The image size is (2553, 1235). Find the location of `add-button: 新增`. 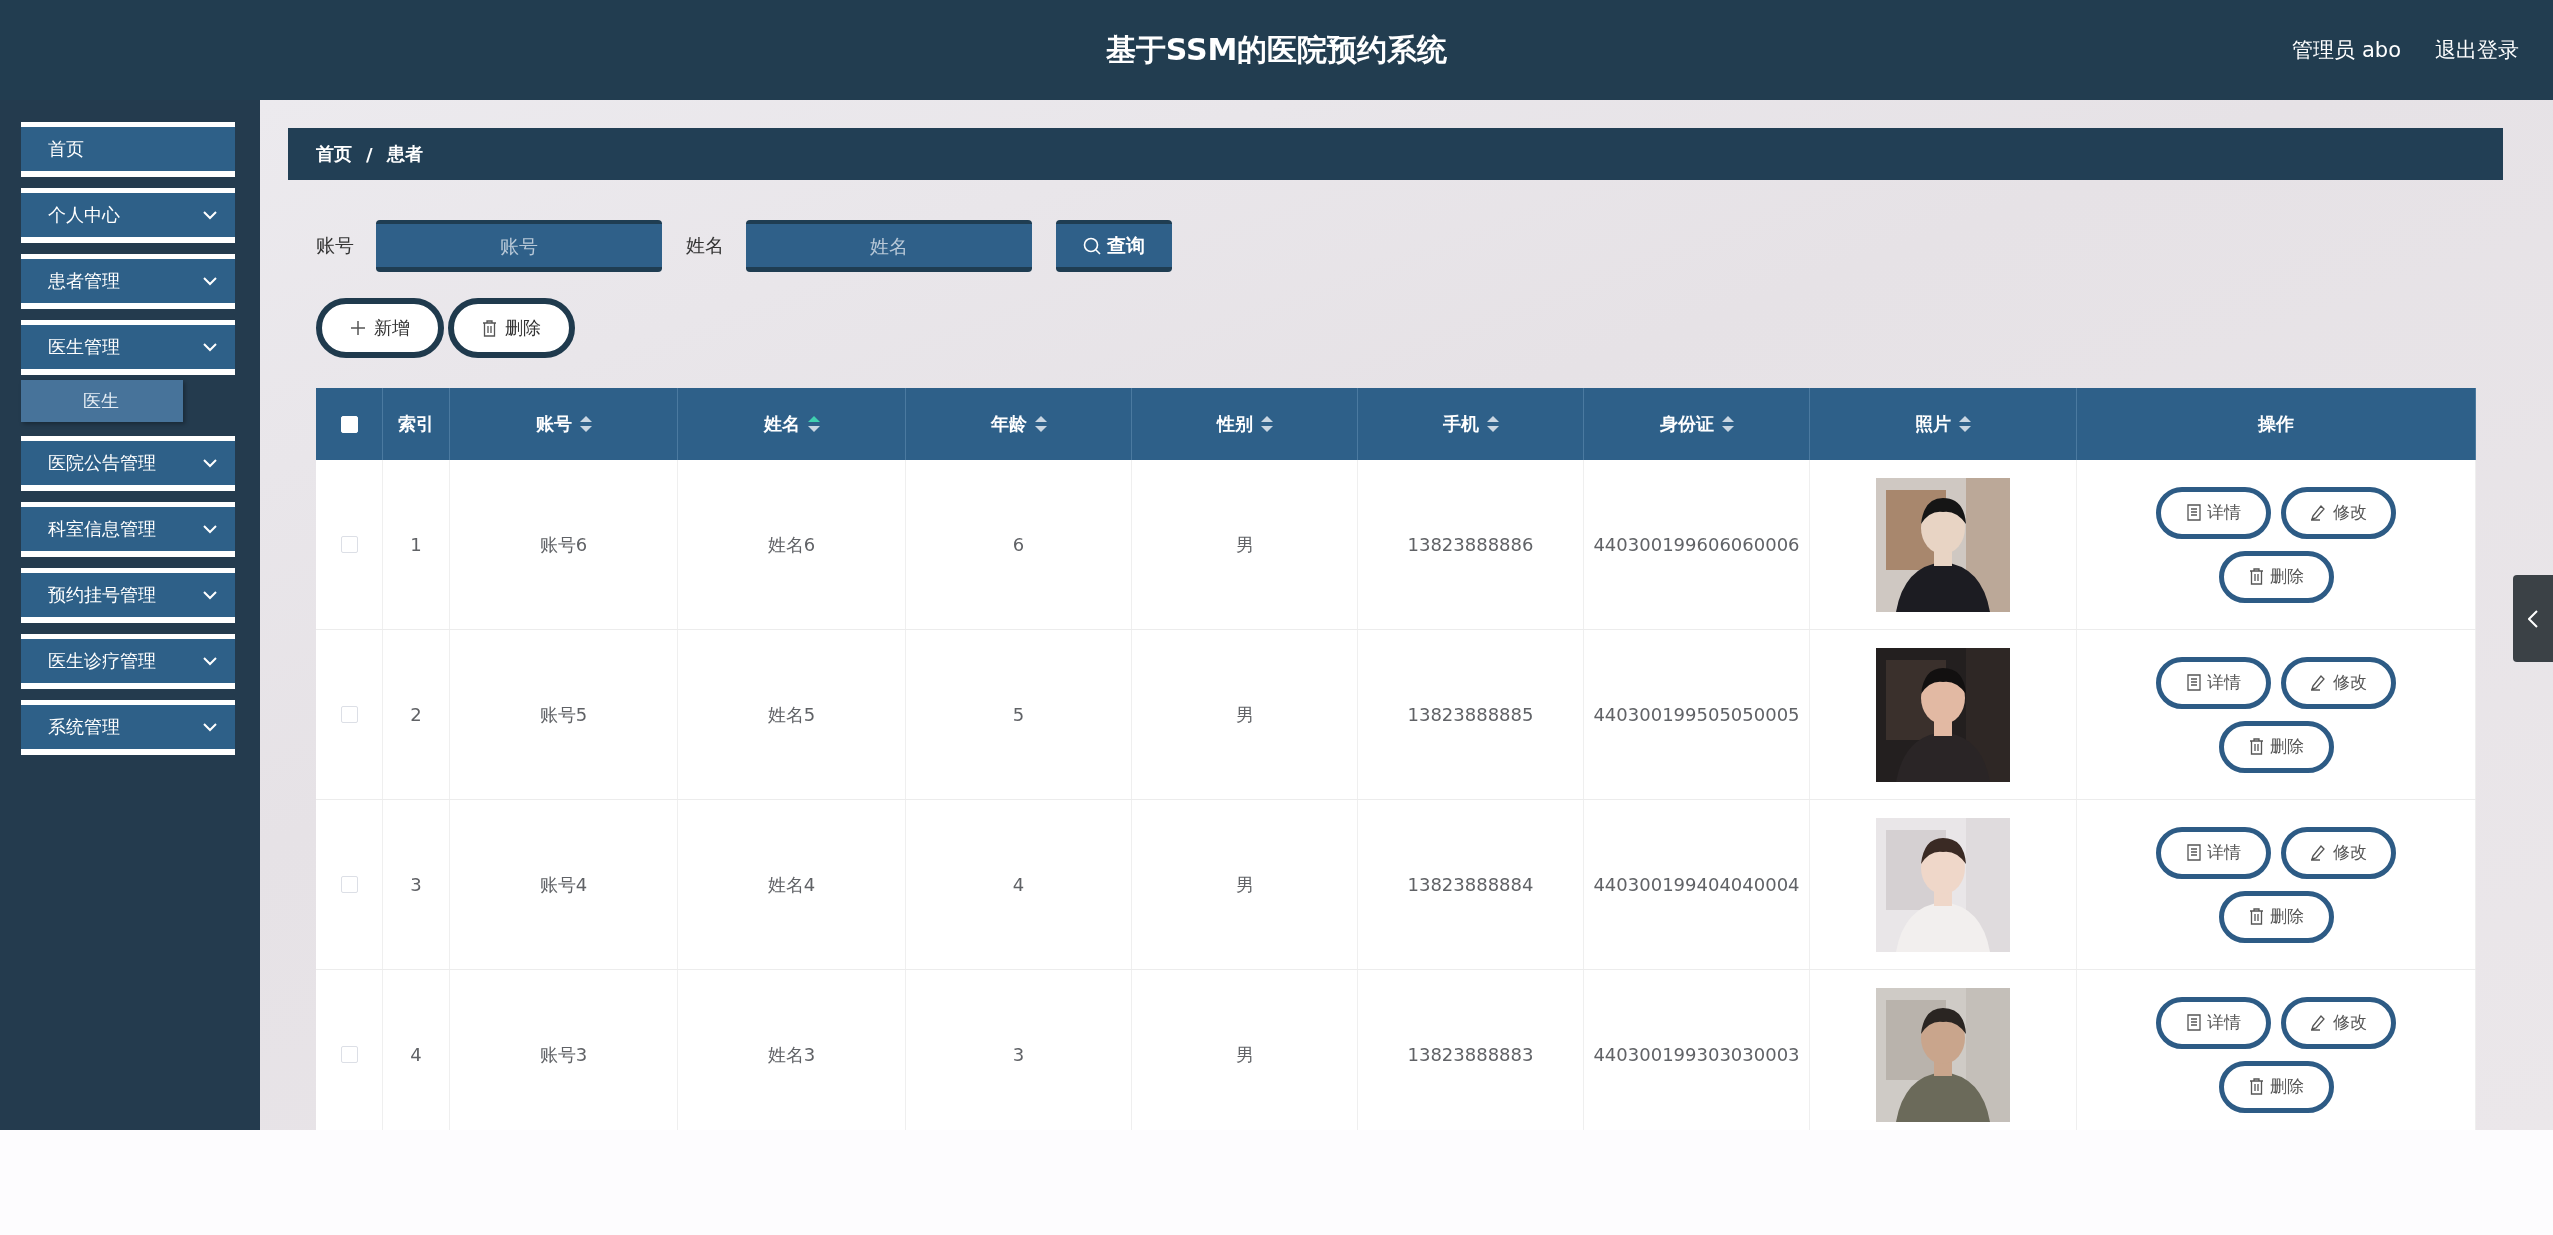

add-button: 新增 is located at coordinates (380, 328).